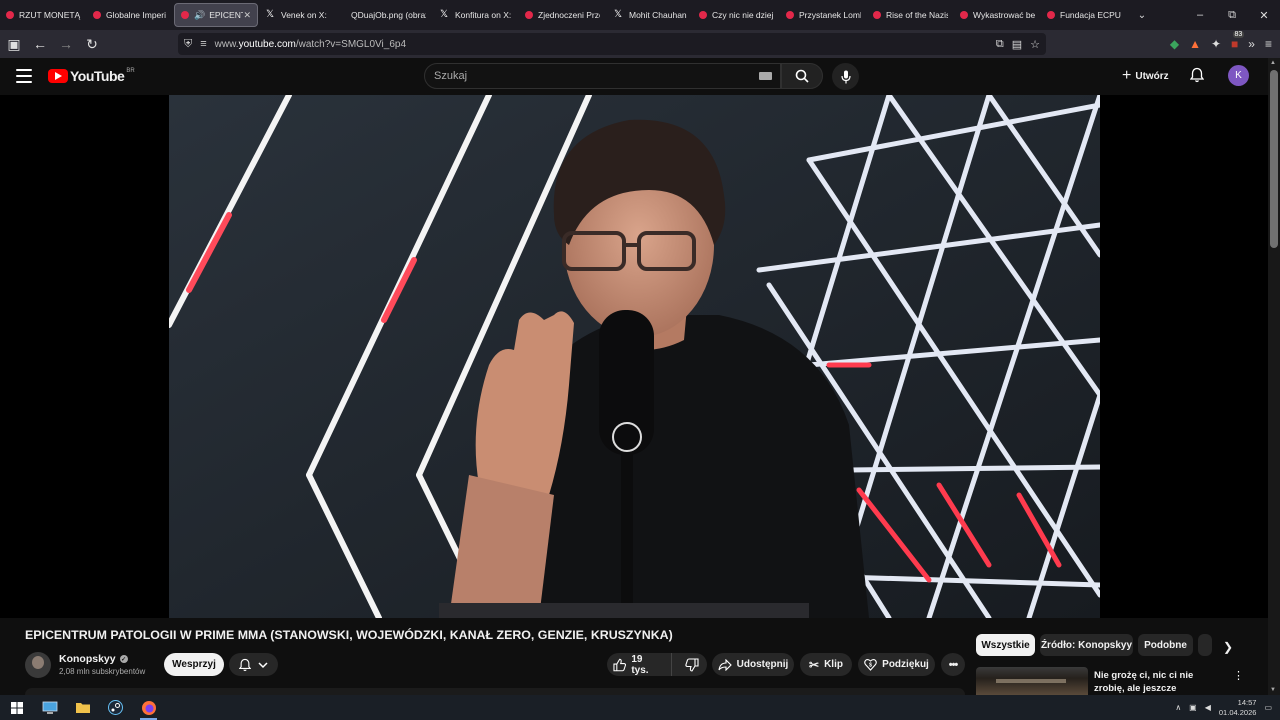 The width and height of the screenshot is (1280, 720). I want to click on share-label: Udostępnij, so click(762, 664).